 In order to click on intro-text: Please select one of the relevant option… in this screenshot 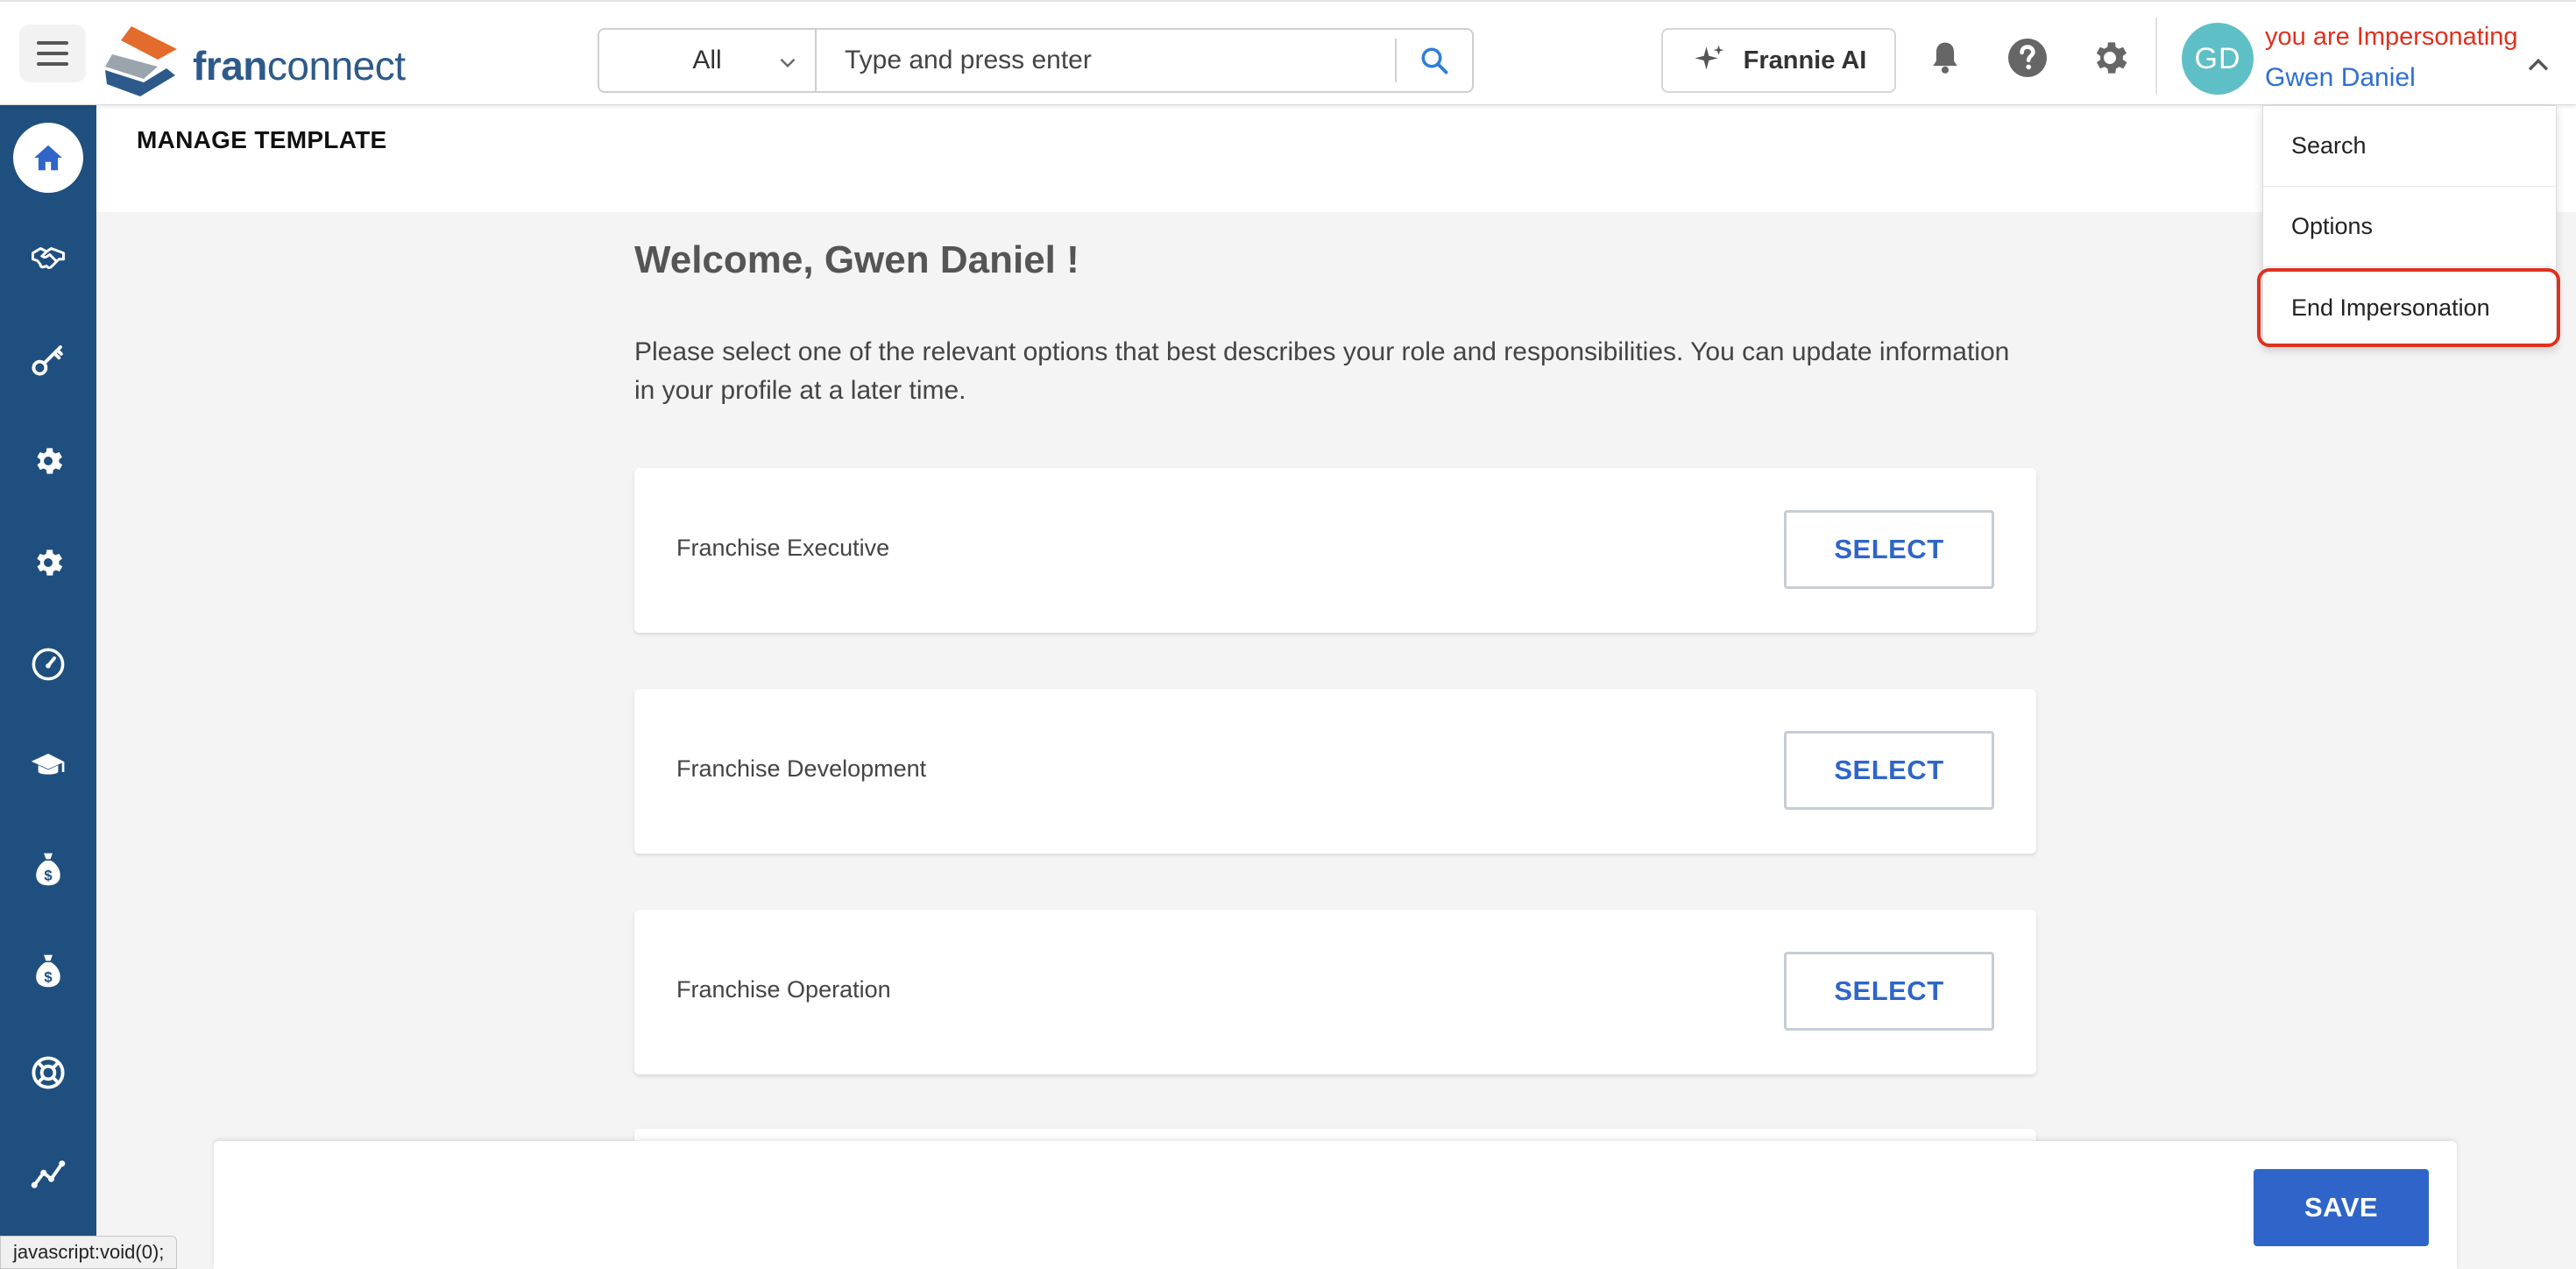, I will do `click(1322, 371)`.